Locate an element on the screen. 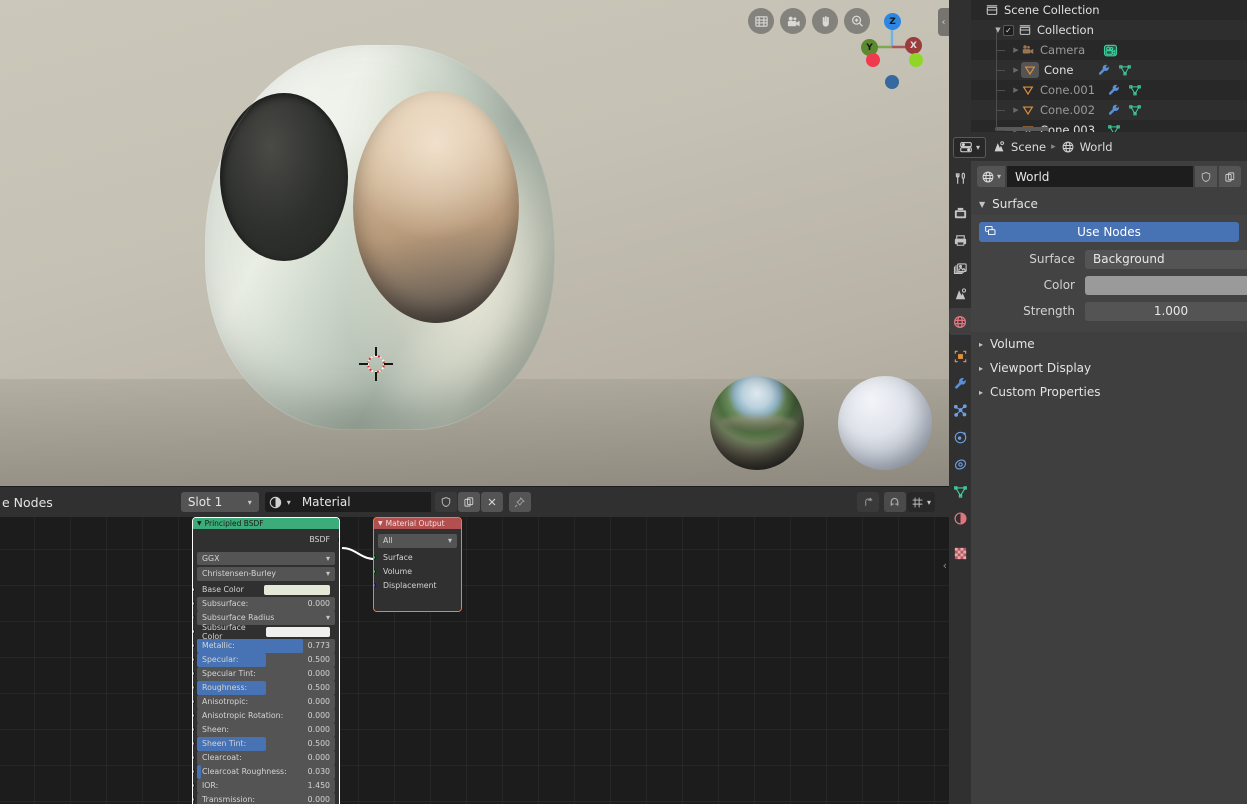 The height and width of the screenshot is (804, 1247). outliner-row-cone-001: ▶ Cone.001 is located at coordinates (1109, 90).